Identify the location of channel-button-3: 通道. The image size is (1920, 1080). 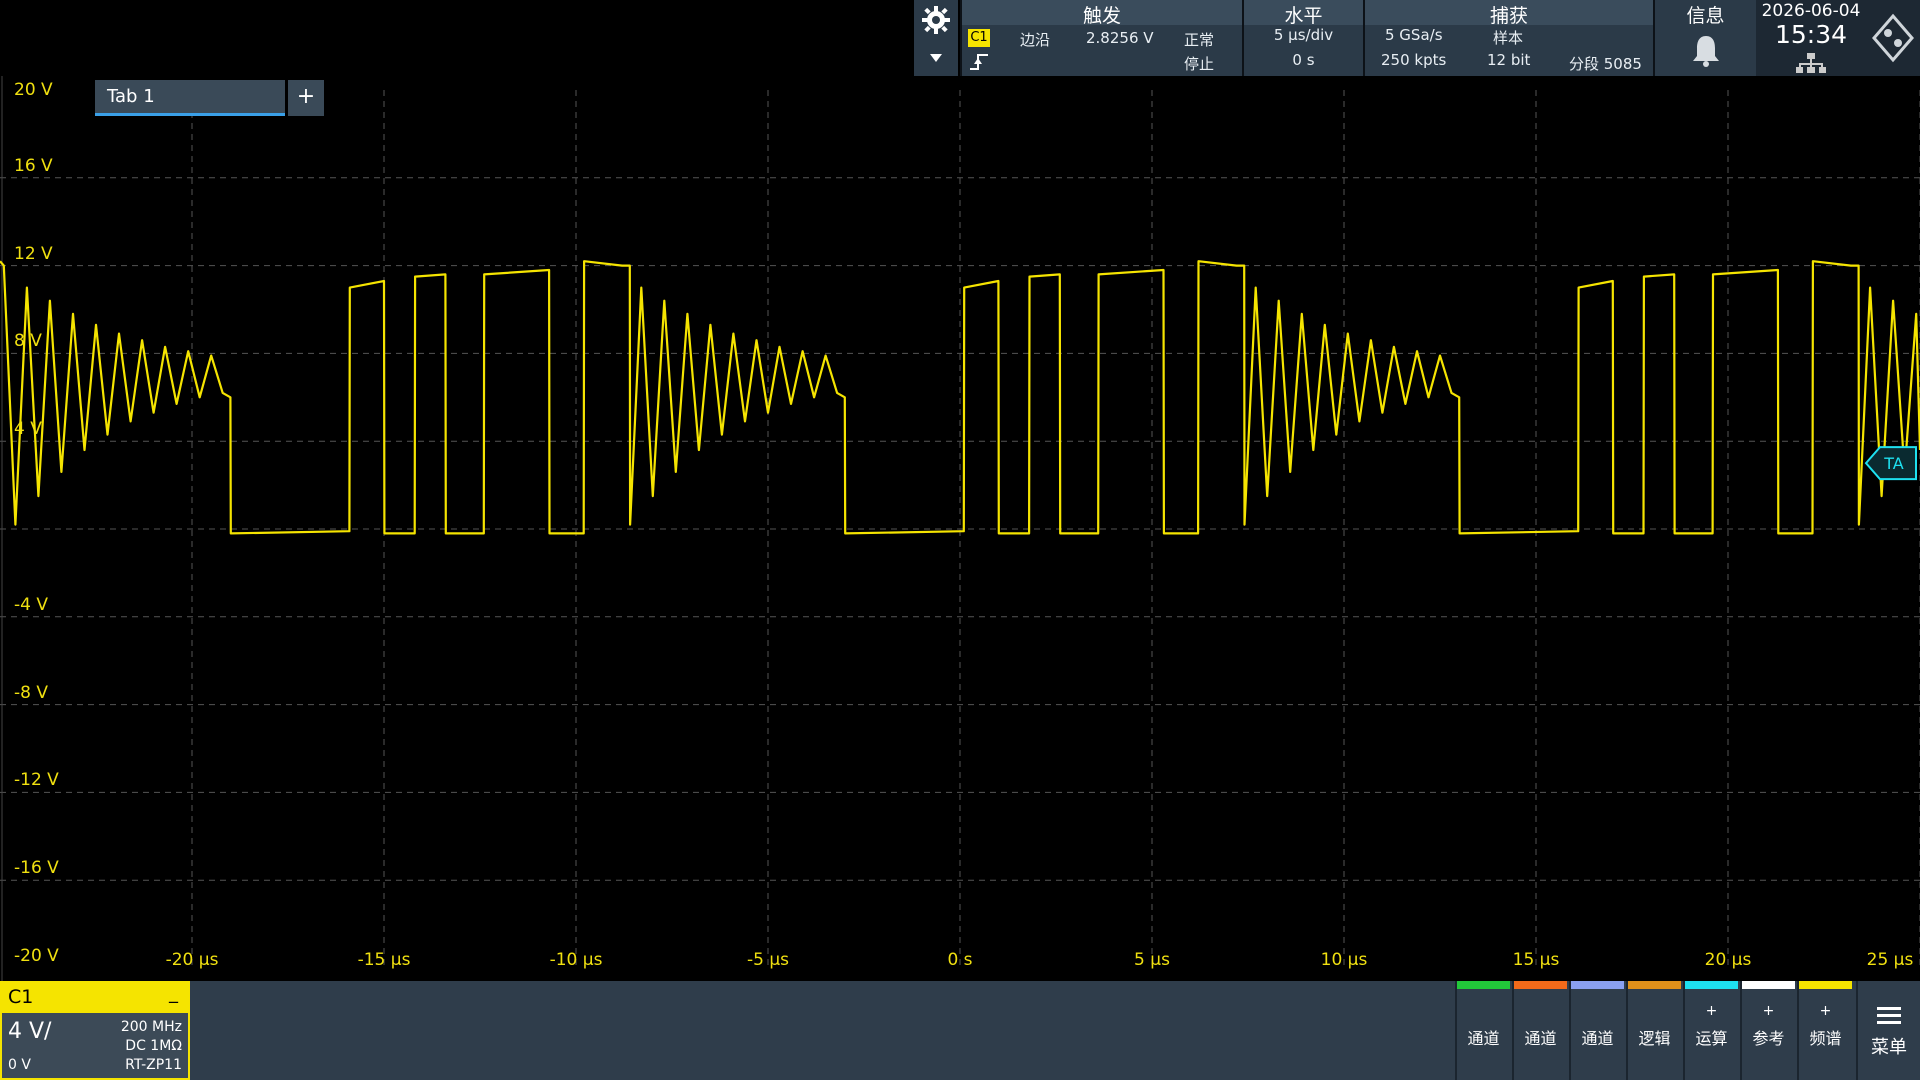
(1596, 1030).